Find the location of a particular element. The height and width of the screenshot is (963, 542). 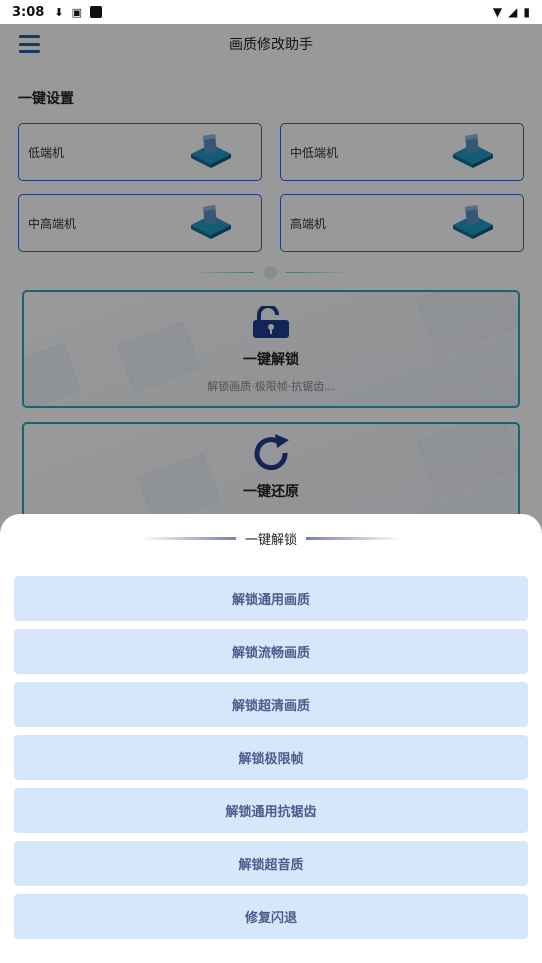

sheet-title: 一键解锁 is located at coordinates (270, 540).